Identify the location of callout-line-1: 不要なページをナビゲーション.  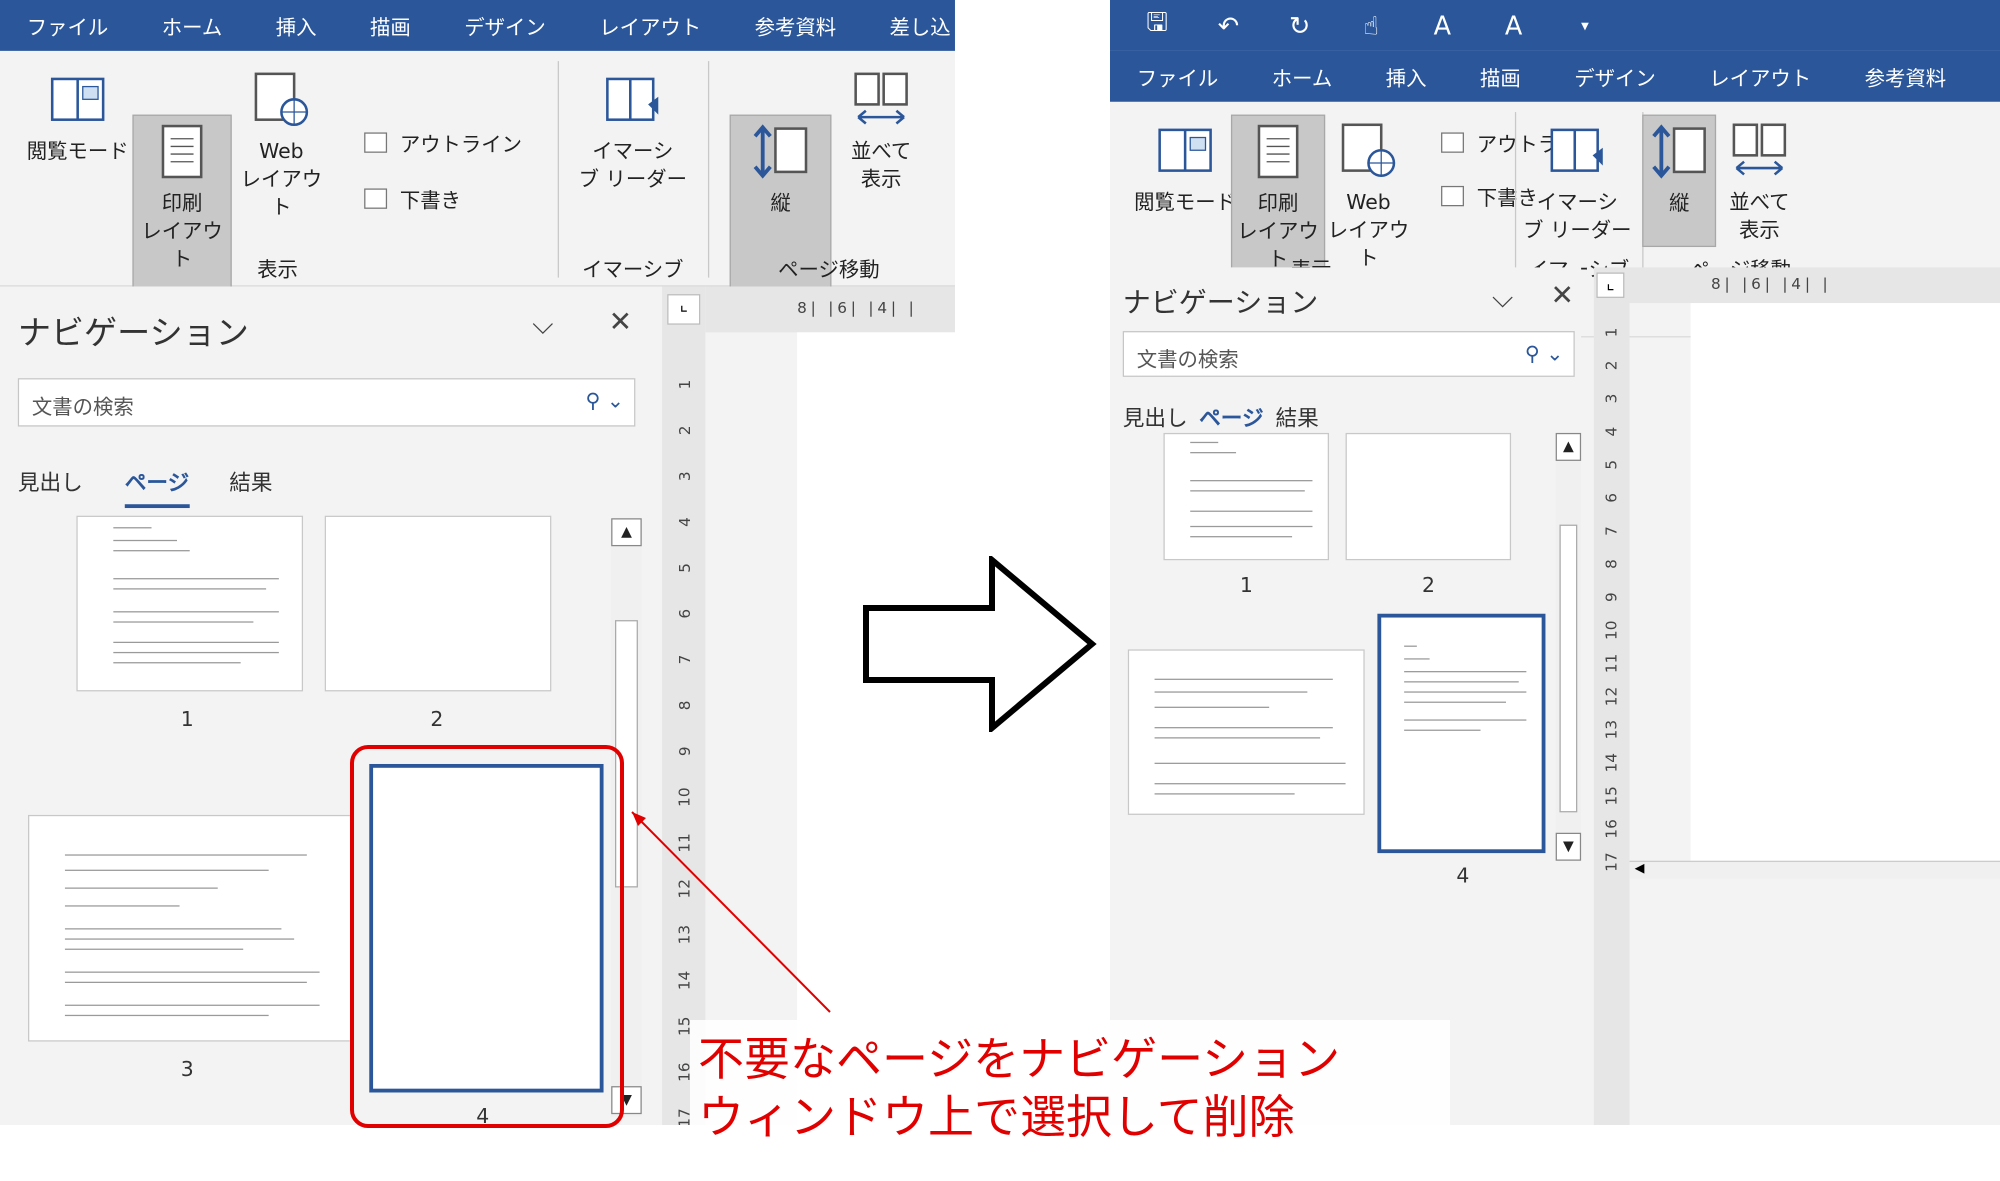
(1019, 1059).